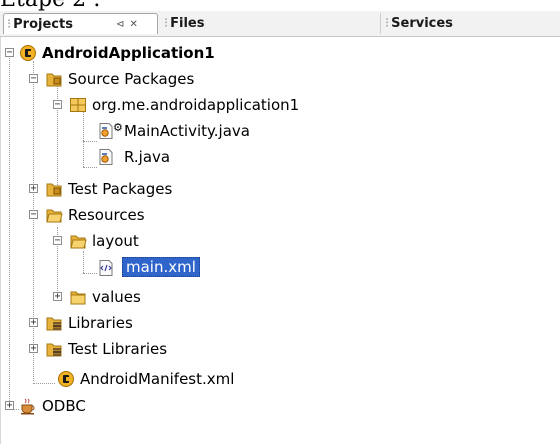 The height and width of the screenshot is (445, 560). I want to click on layout-label: layout, so click(115, 241).